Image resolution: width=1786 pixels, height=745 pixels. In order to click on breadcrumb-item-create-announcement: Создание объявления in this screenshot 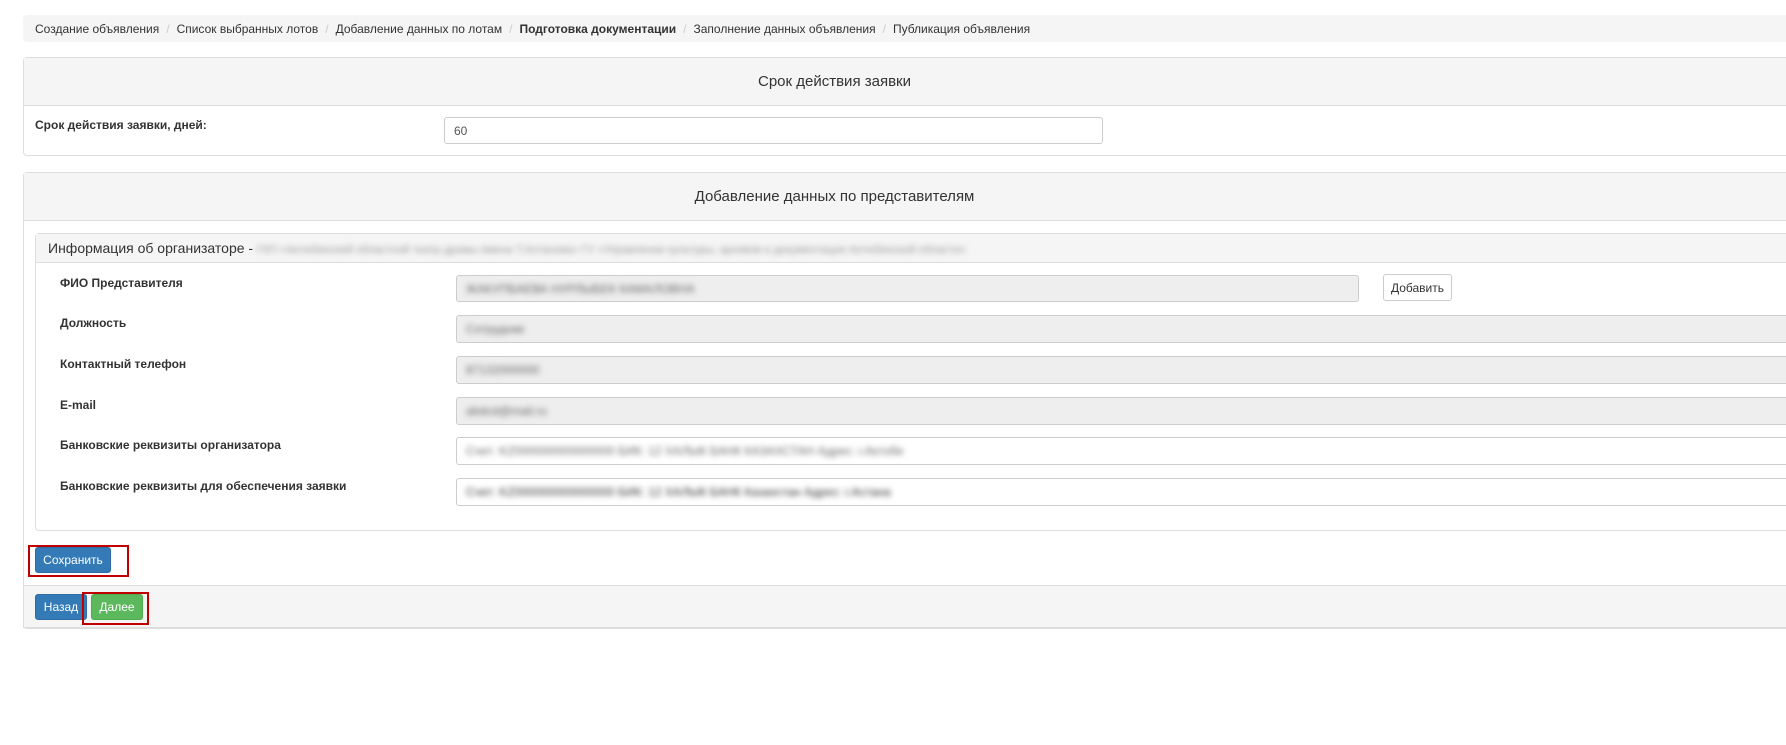, I will do `click(97, 29)`.